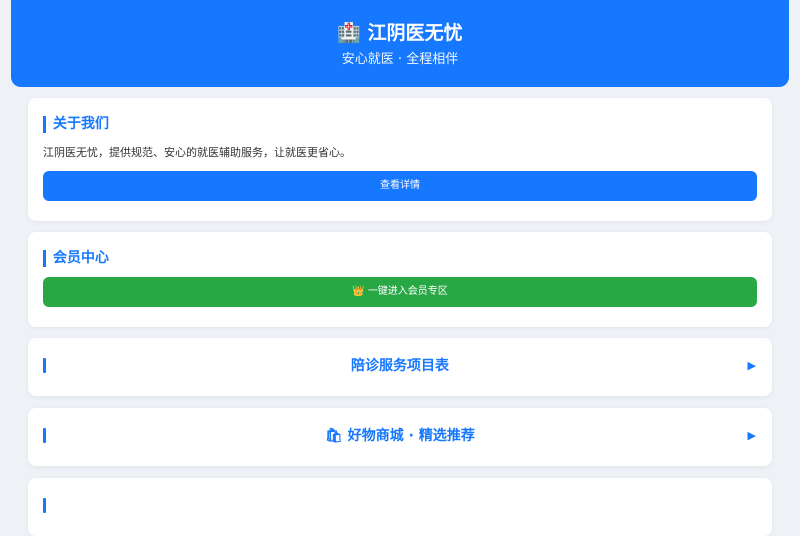 The width and height of the screenshot is (800, 536). I want to click on view-details-button: 查看详情, so click(400, 186).